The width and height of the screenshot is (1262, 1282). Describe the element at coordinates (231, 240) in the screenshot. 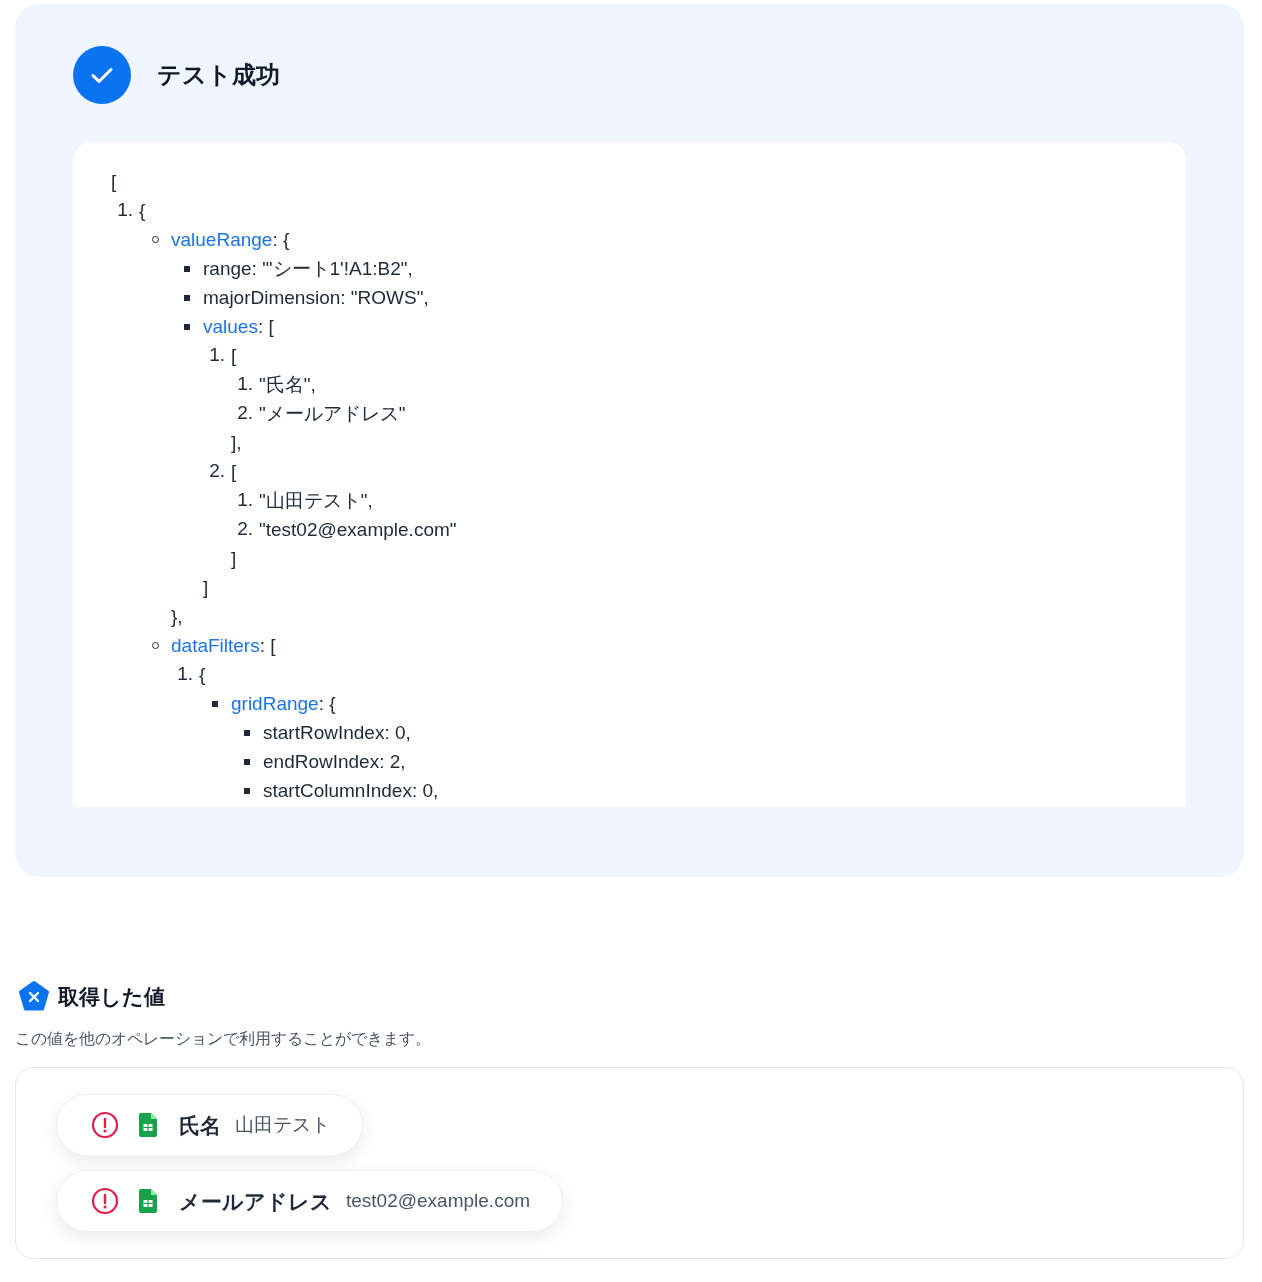

I see `code-line: valueRange: {` at that location.